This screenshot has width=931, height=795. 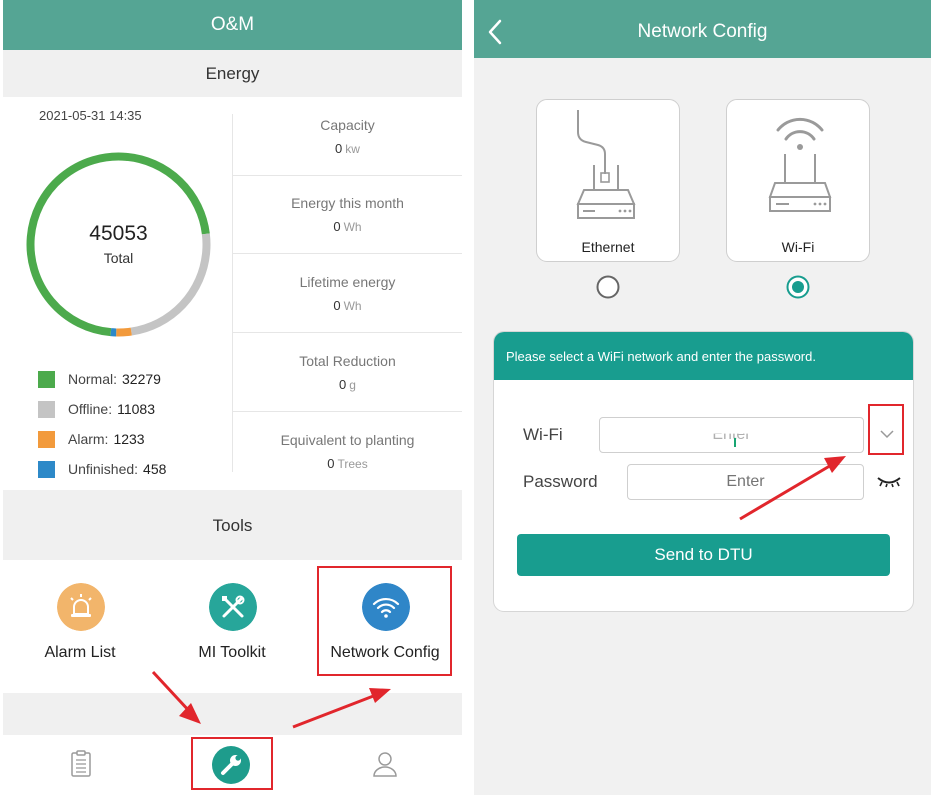 What do you see at coordinates (176, 697) in the screenshot?
I see `arrow-to-tools-tab` at bounding box center [176, 697].